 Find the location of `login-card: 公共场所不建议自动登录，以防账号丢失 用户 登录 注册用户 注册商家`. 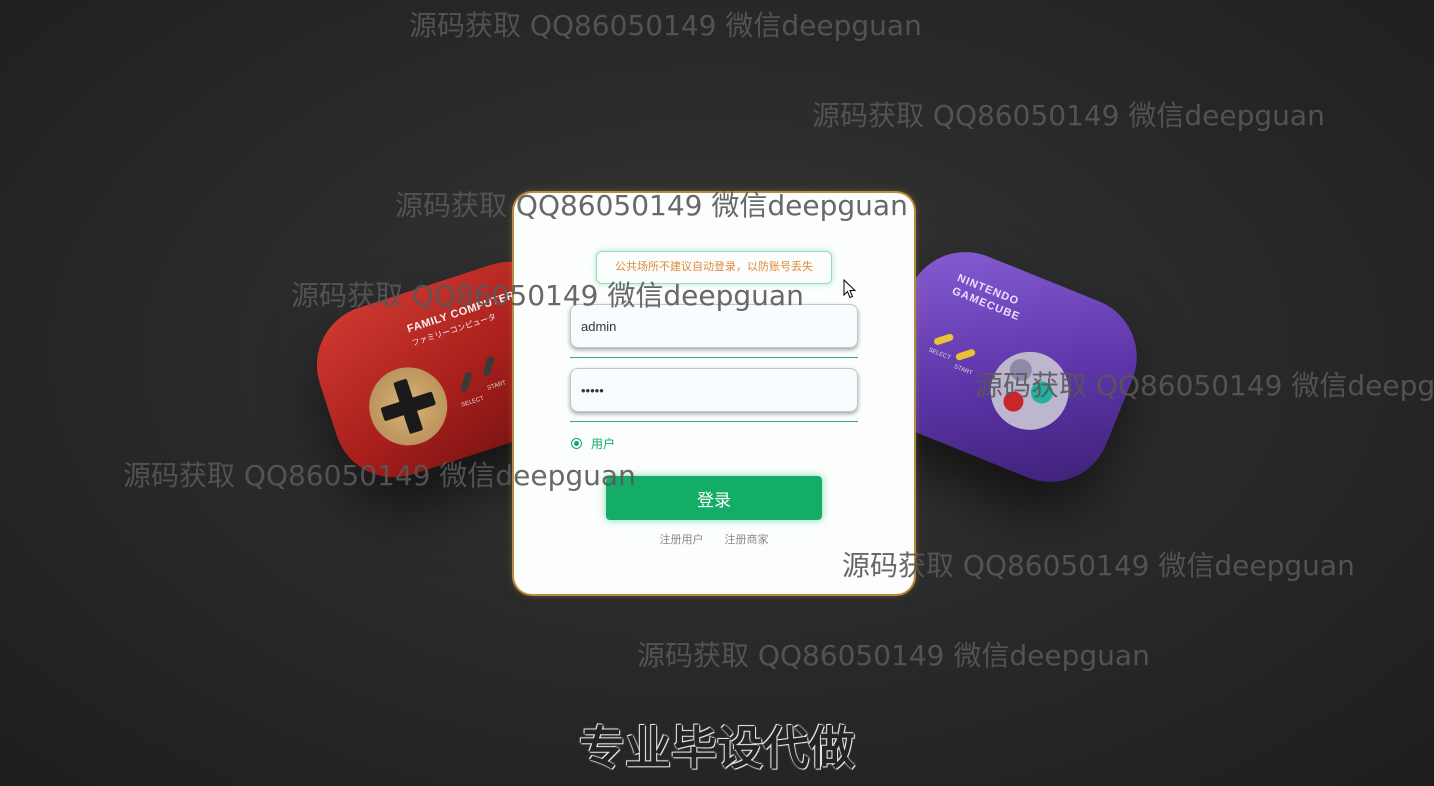

login-card: 公共场所不建议自动登录，以防账号丢失 用户 登录 注册用户 注册商家 is located at coordinates (714, 393).